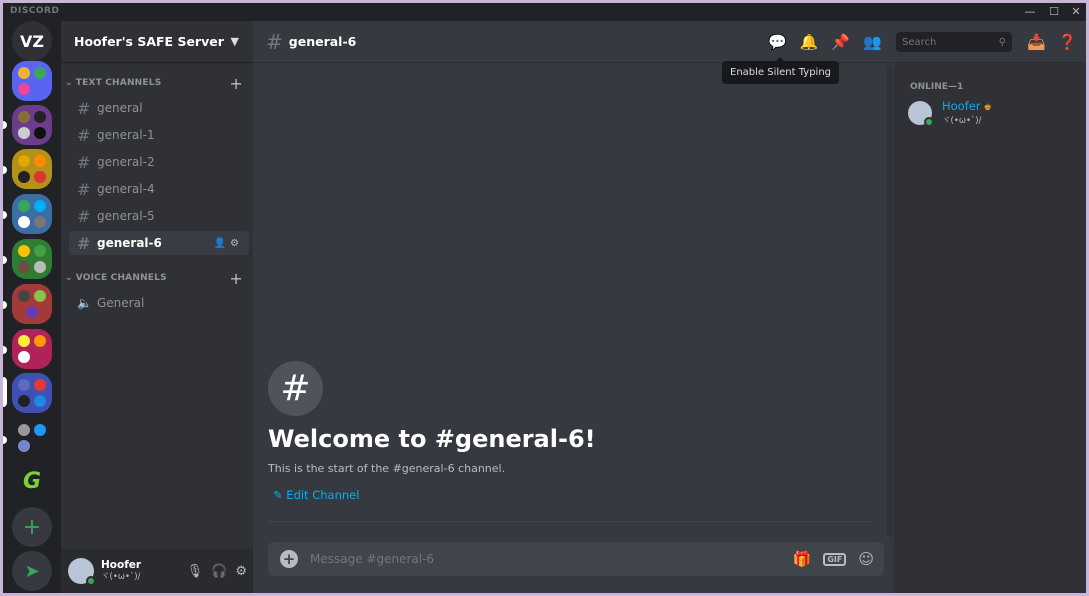 This screenshot has width=1089, height=596. I want to click on member-item: Hoofer ♚ ヾ(•ω•`)/, so click(950, 113).